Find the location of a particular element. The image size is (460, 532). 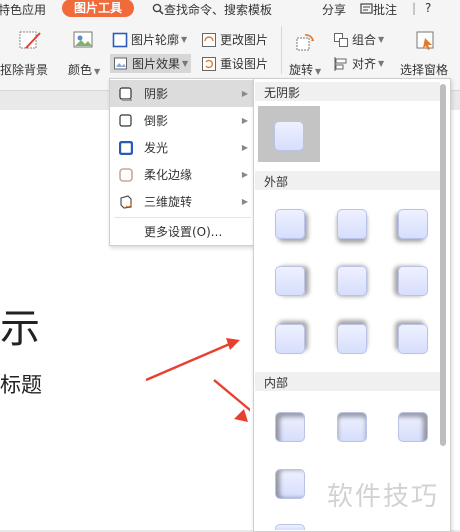

outer-shadow-left is located at coordinates (413, 281).